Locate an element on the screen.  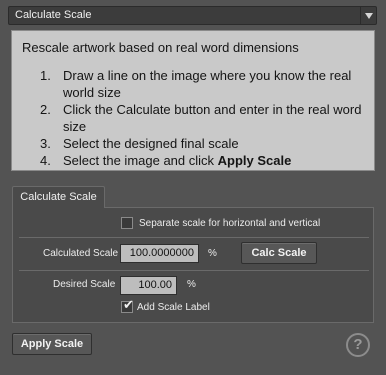
instruction-step-3: 3. Select the designed final scale is located at coordinates (139, 143).